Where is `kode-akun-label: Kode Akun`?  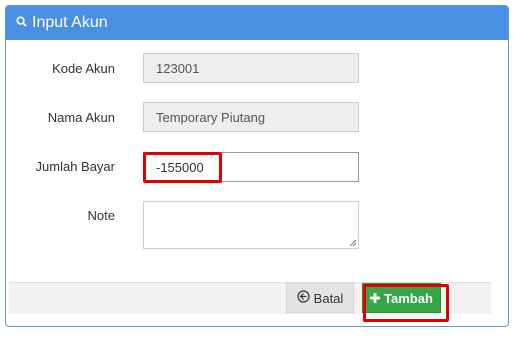 kode-akun-label: Kode Akun is located at coordinates (83, 68).